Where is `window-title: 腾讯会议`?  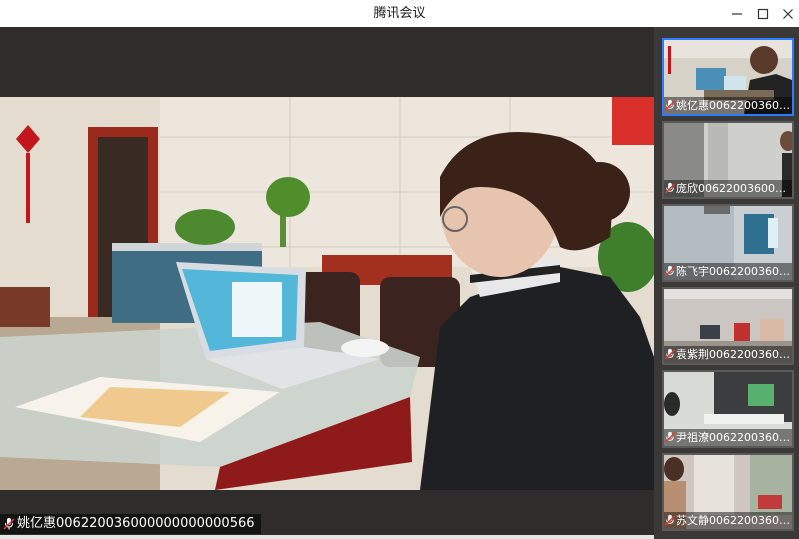
window-title: 腾讯会议 is located at coordinates (399, 13).